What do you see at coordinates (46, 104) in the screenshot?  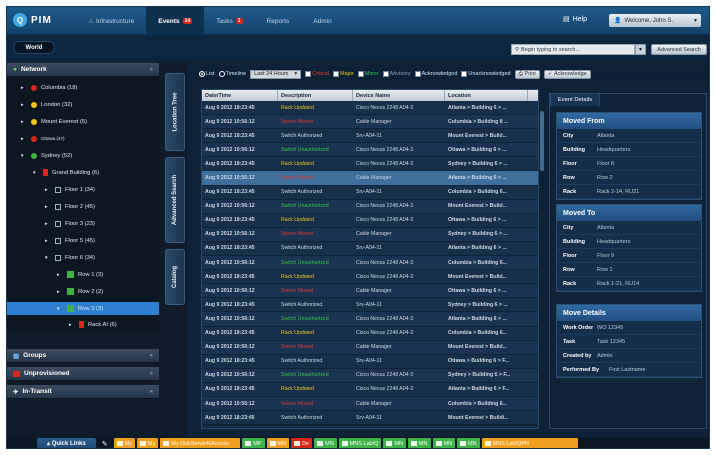 I see `tree-node: ▸ London (32)` at bounding box center [46, 104].